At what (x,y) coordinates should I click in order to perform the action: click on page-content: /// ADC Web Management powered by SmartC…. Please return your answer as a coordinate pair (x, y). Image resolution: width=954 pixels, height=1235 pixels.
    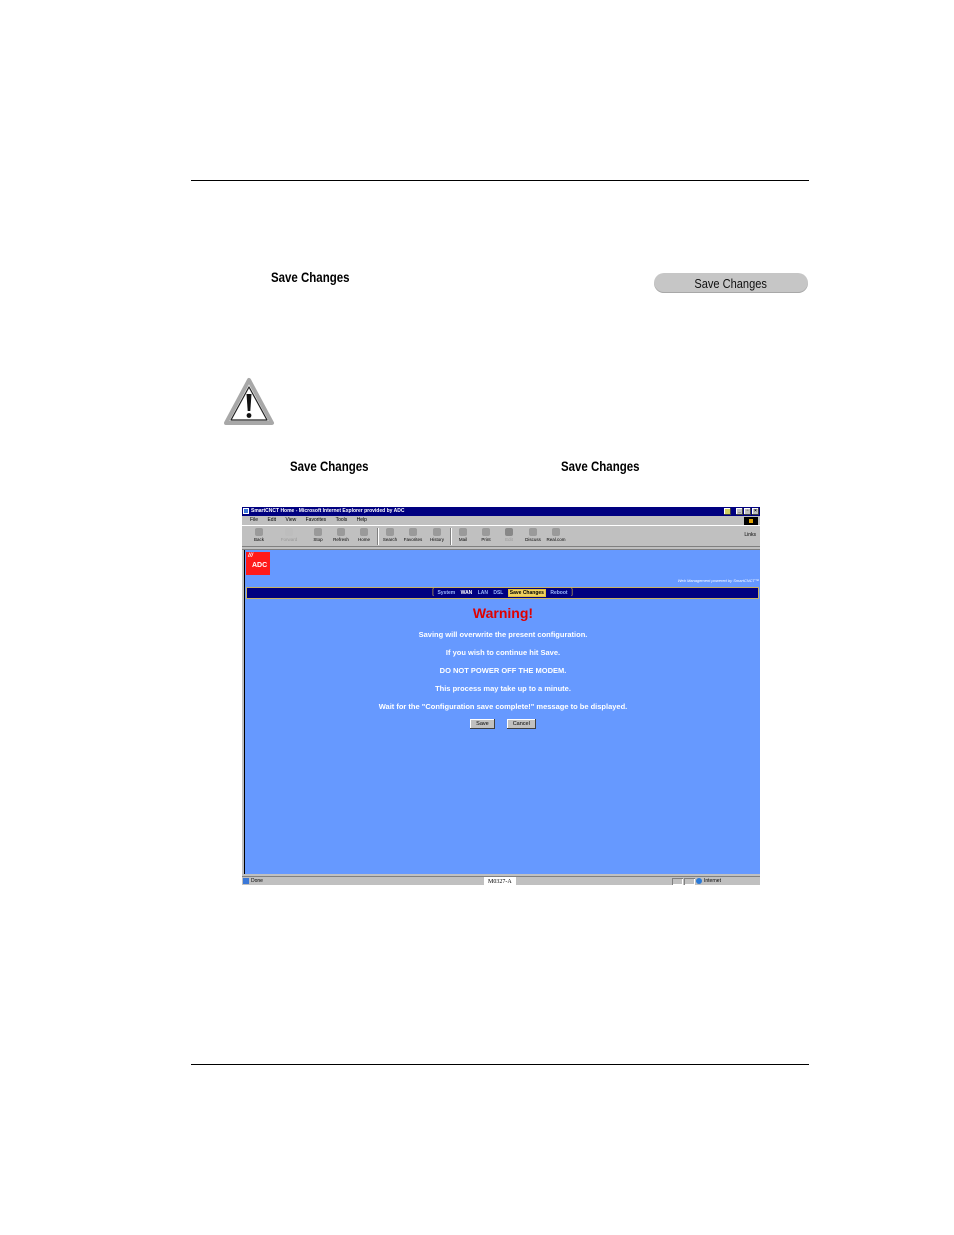
    Looking at the image, I should click on (502, 712).